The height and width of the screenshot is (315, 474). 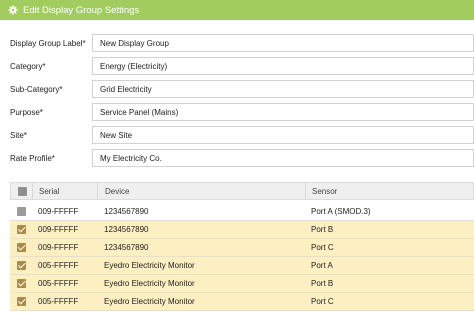 I want to click on table-row: 009-FFFFF 1234567890 Port A (SMOD.3), so click(x=242, y=212).